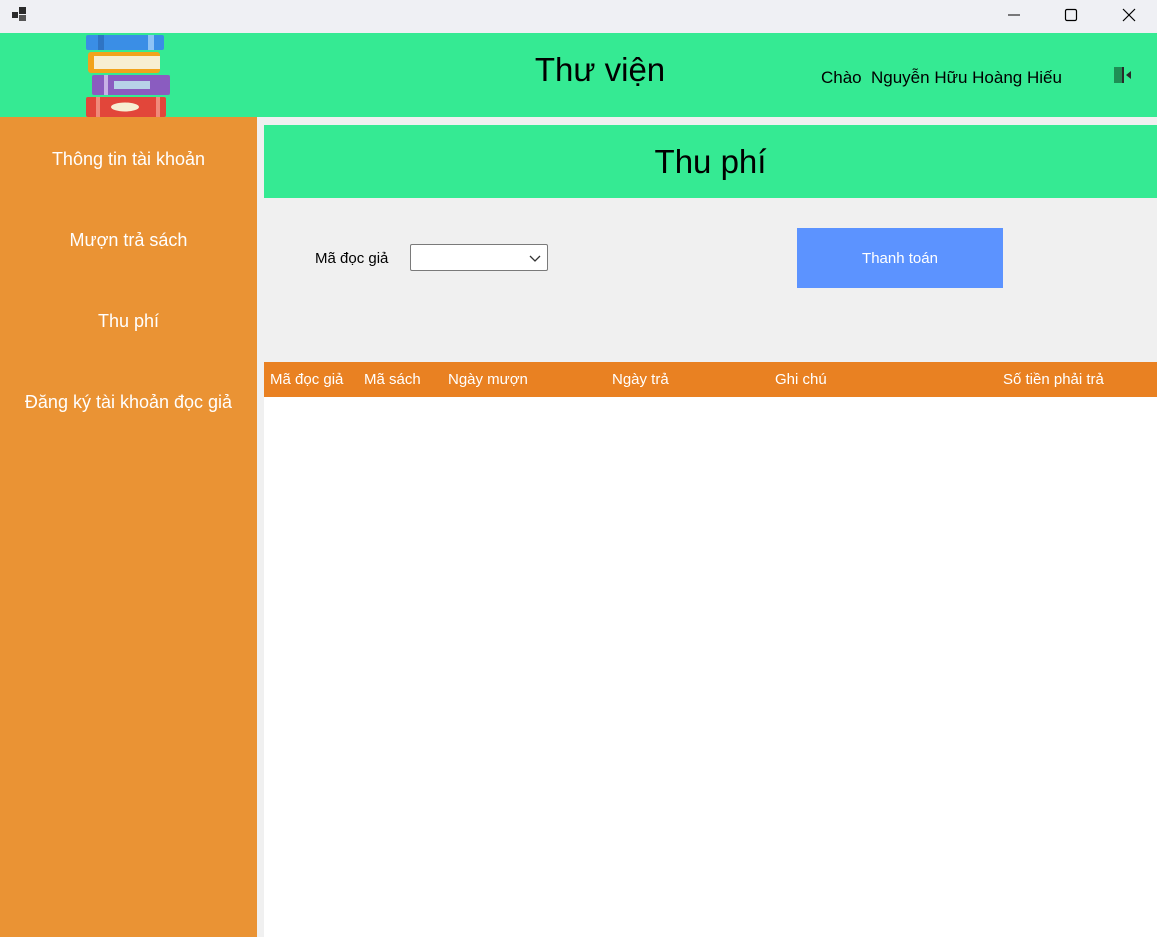 This screenshot has width=1157, height=937. I want to click on chevron-down-icon, so click(535, 258).